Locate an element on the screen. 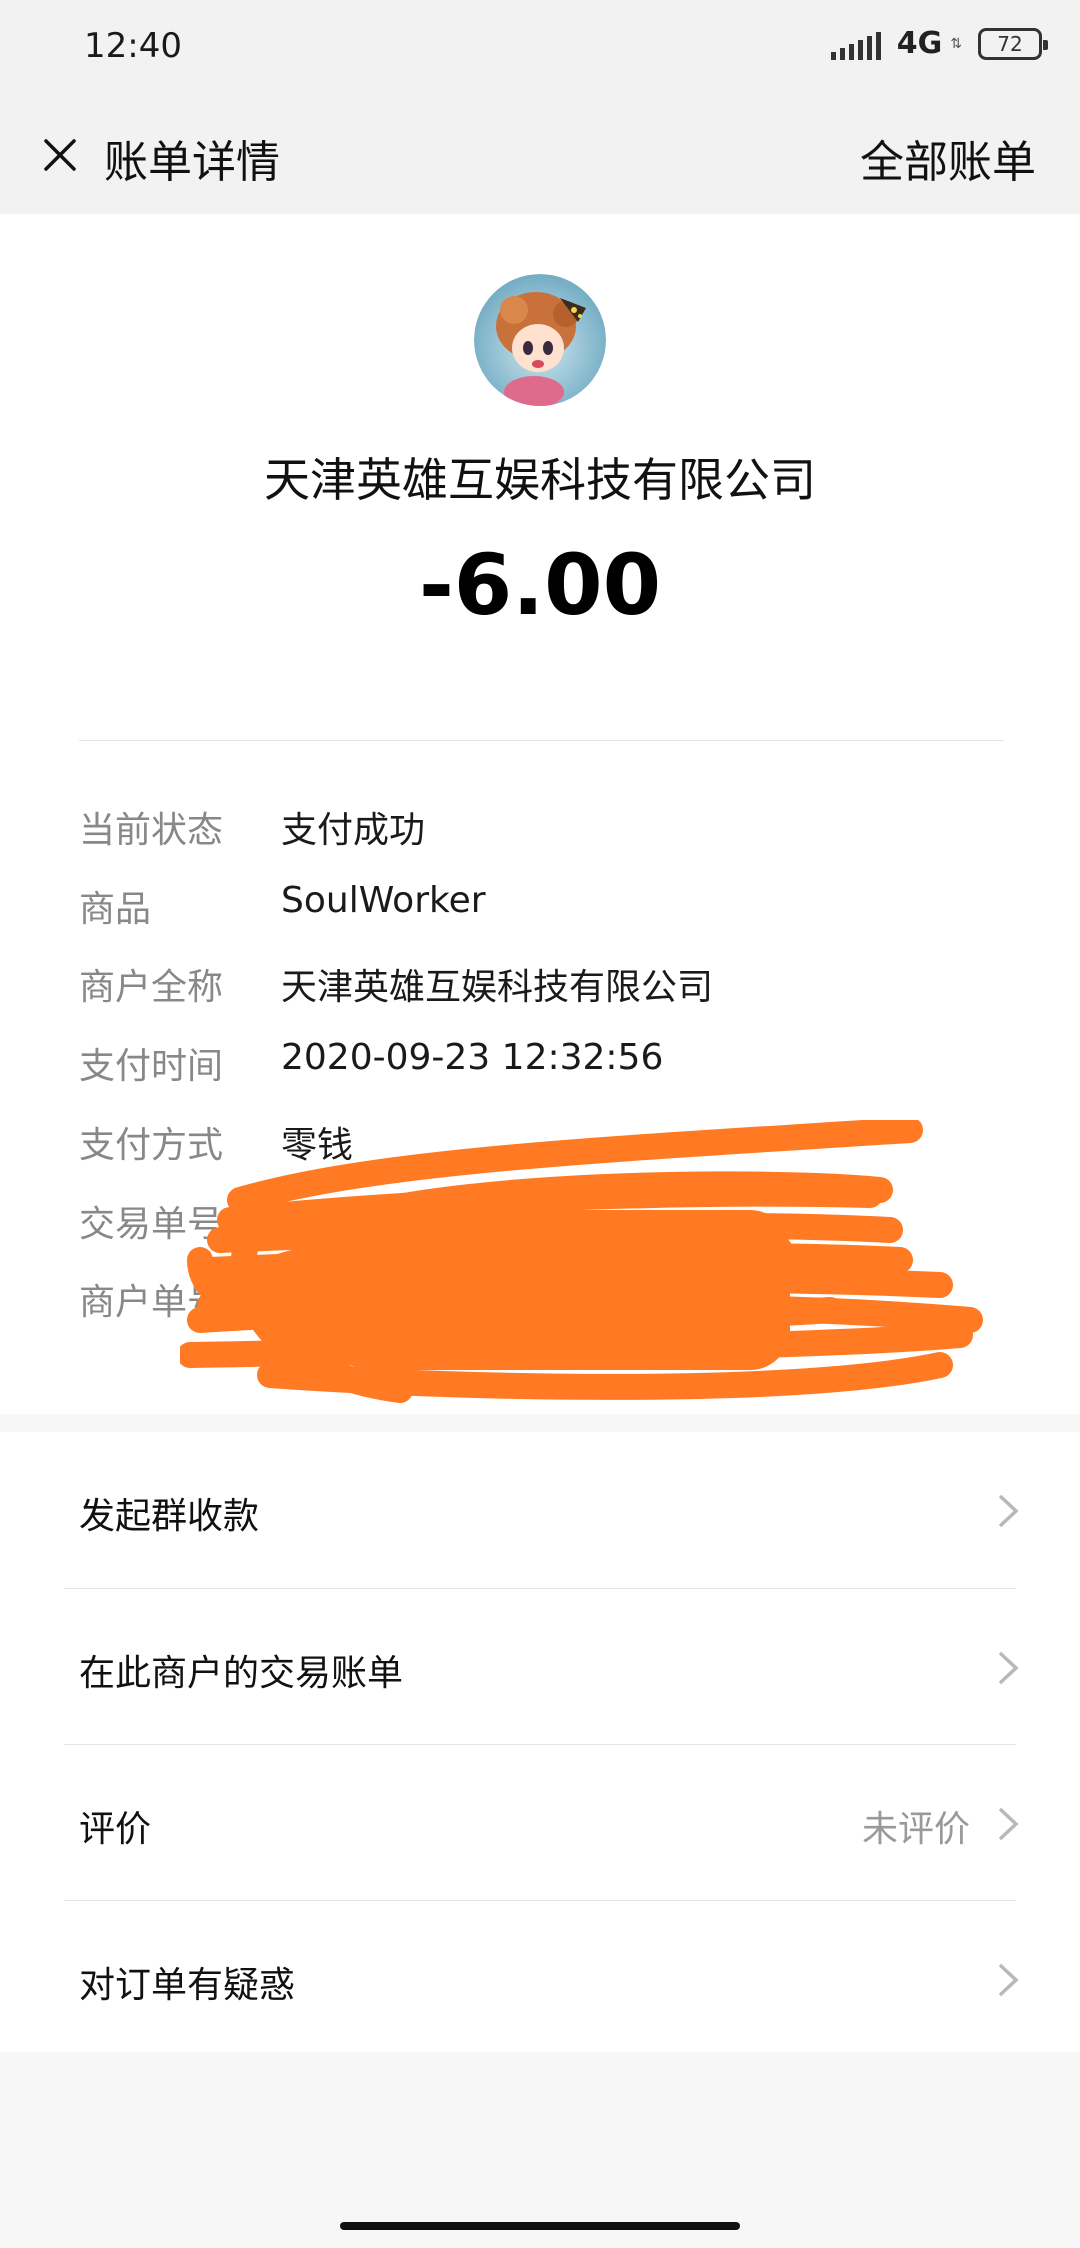 The width and height of the screenshot is (1080, 2248). battery-level: 72 is located at coordinates (1010, 43).